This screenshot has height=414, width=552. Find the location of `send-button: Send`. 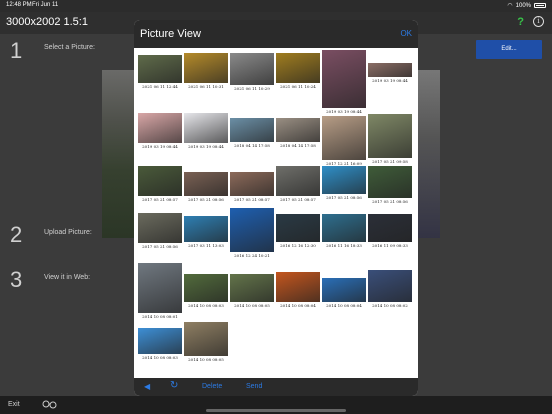

send-button: Send is located at coordinates (254, 386).